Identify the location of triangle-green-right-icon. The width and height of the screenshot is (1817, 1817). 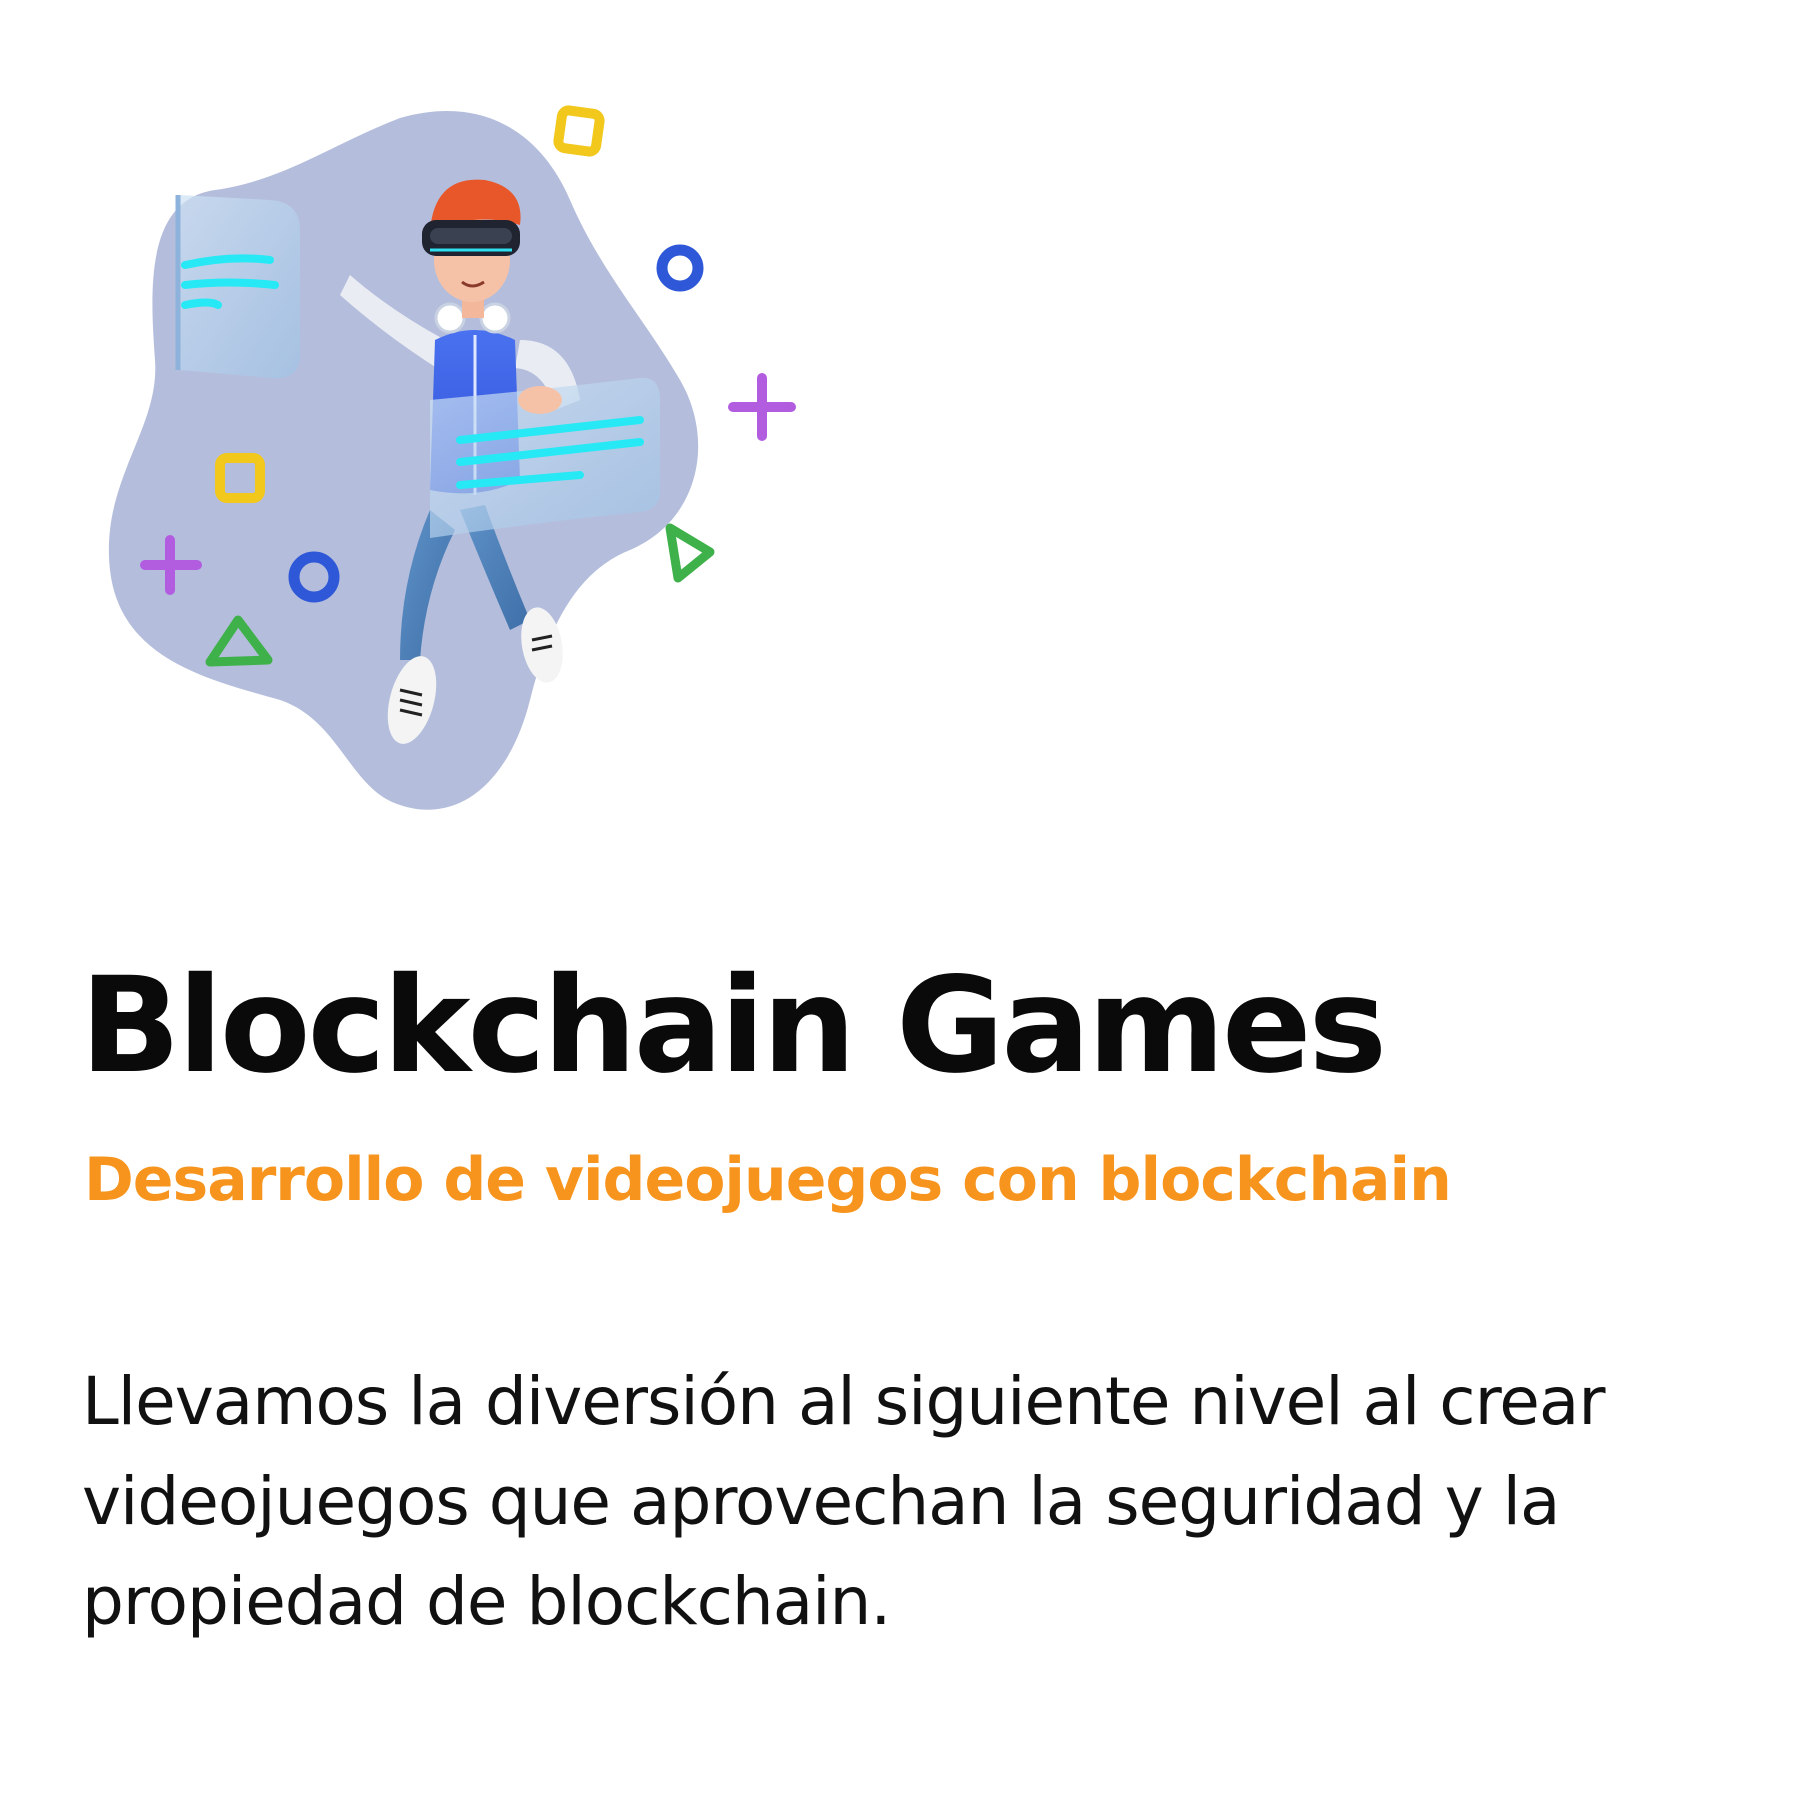
(690, 553).